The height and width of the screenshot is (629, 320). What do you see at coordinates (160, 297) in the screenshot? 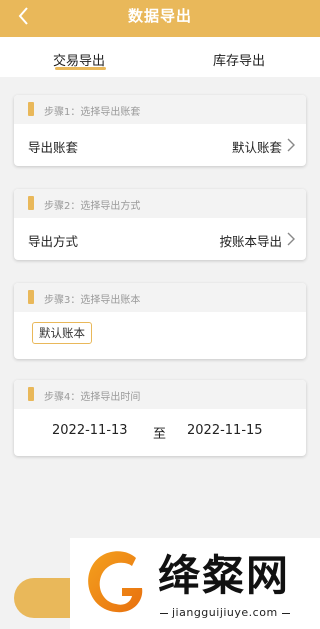
I see `step-header: 步骤3：选择导出账本` at bounding box center [160, 297].